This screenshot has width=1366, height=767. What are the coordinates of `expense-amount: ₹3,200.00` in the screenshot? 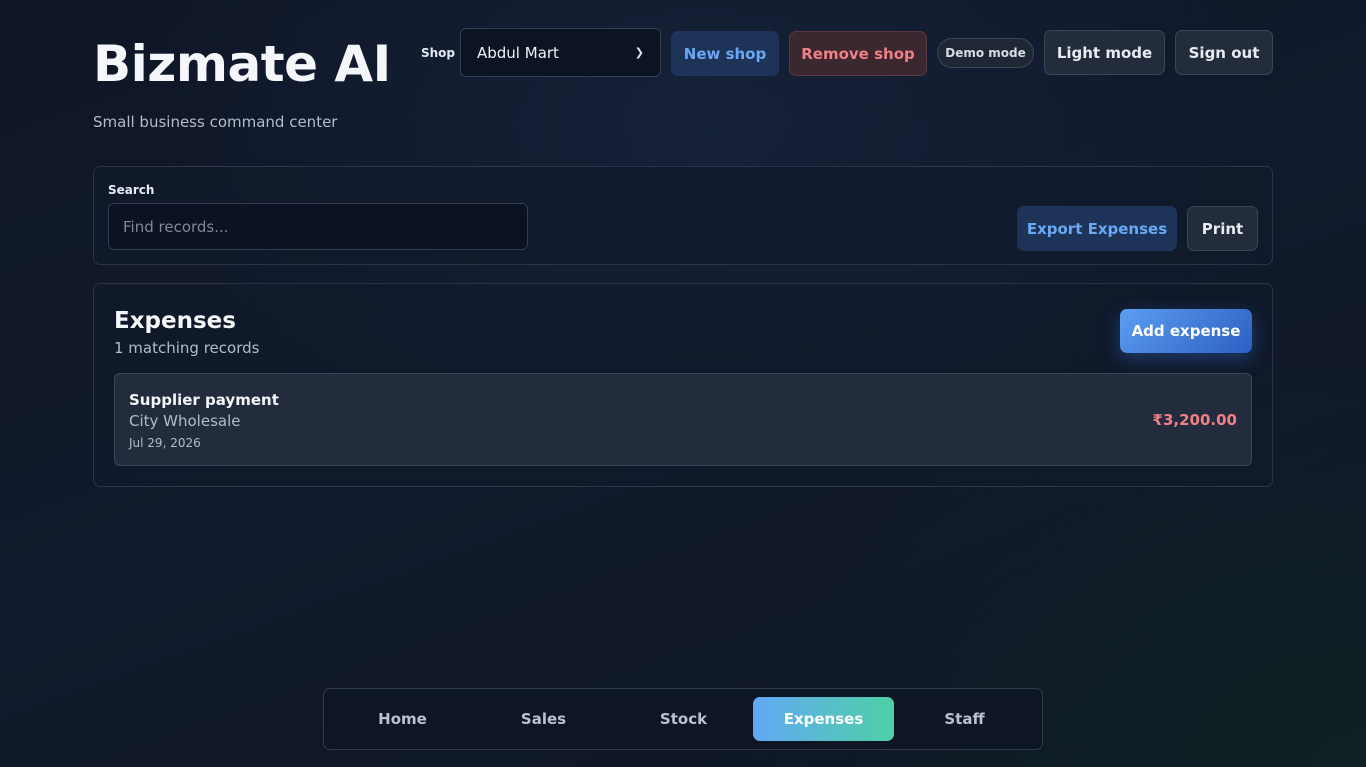 It's located at (1194, 420).